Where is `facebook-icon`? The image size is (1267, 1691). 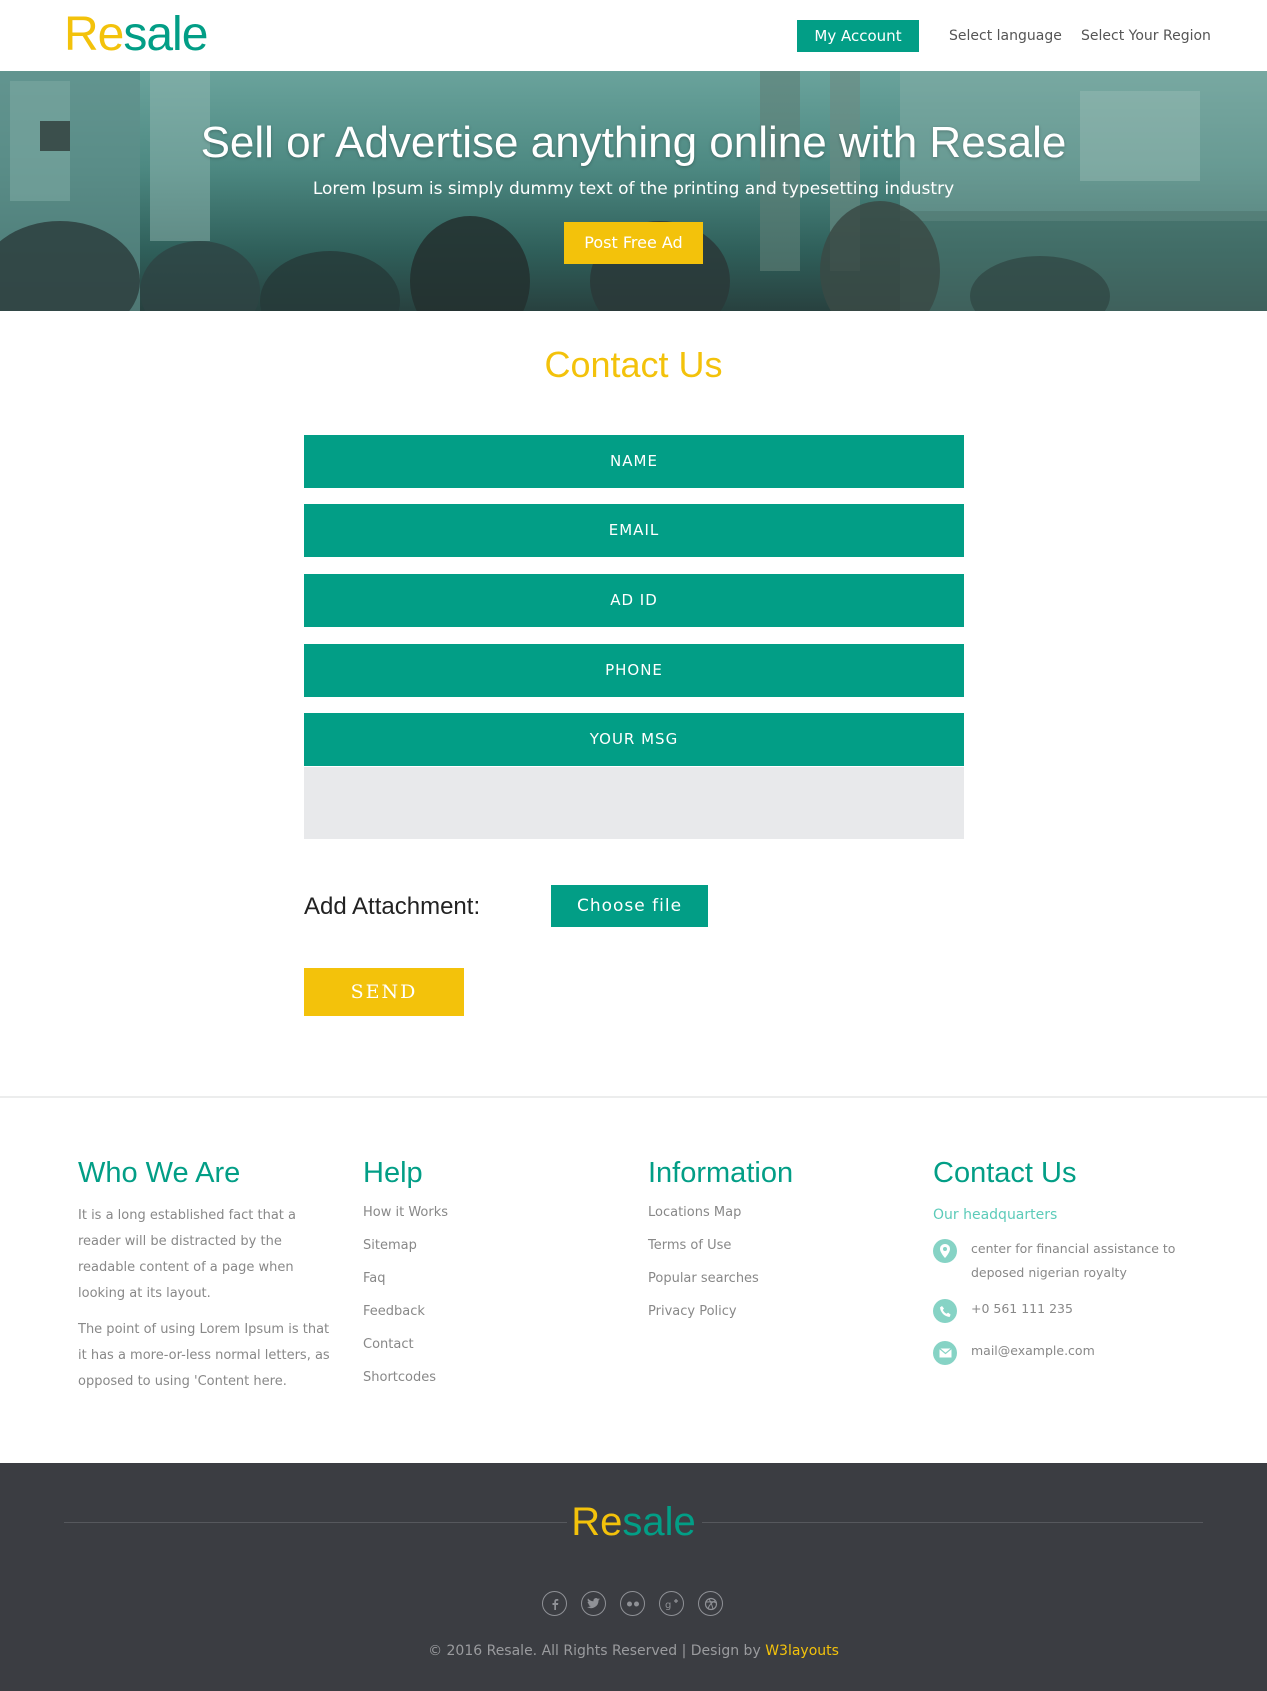 facebook-icon is located at coordinates (554, 1603).